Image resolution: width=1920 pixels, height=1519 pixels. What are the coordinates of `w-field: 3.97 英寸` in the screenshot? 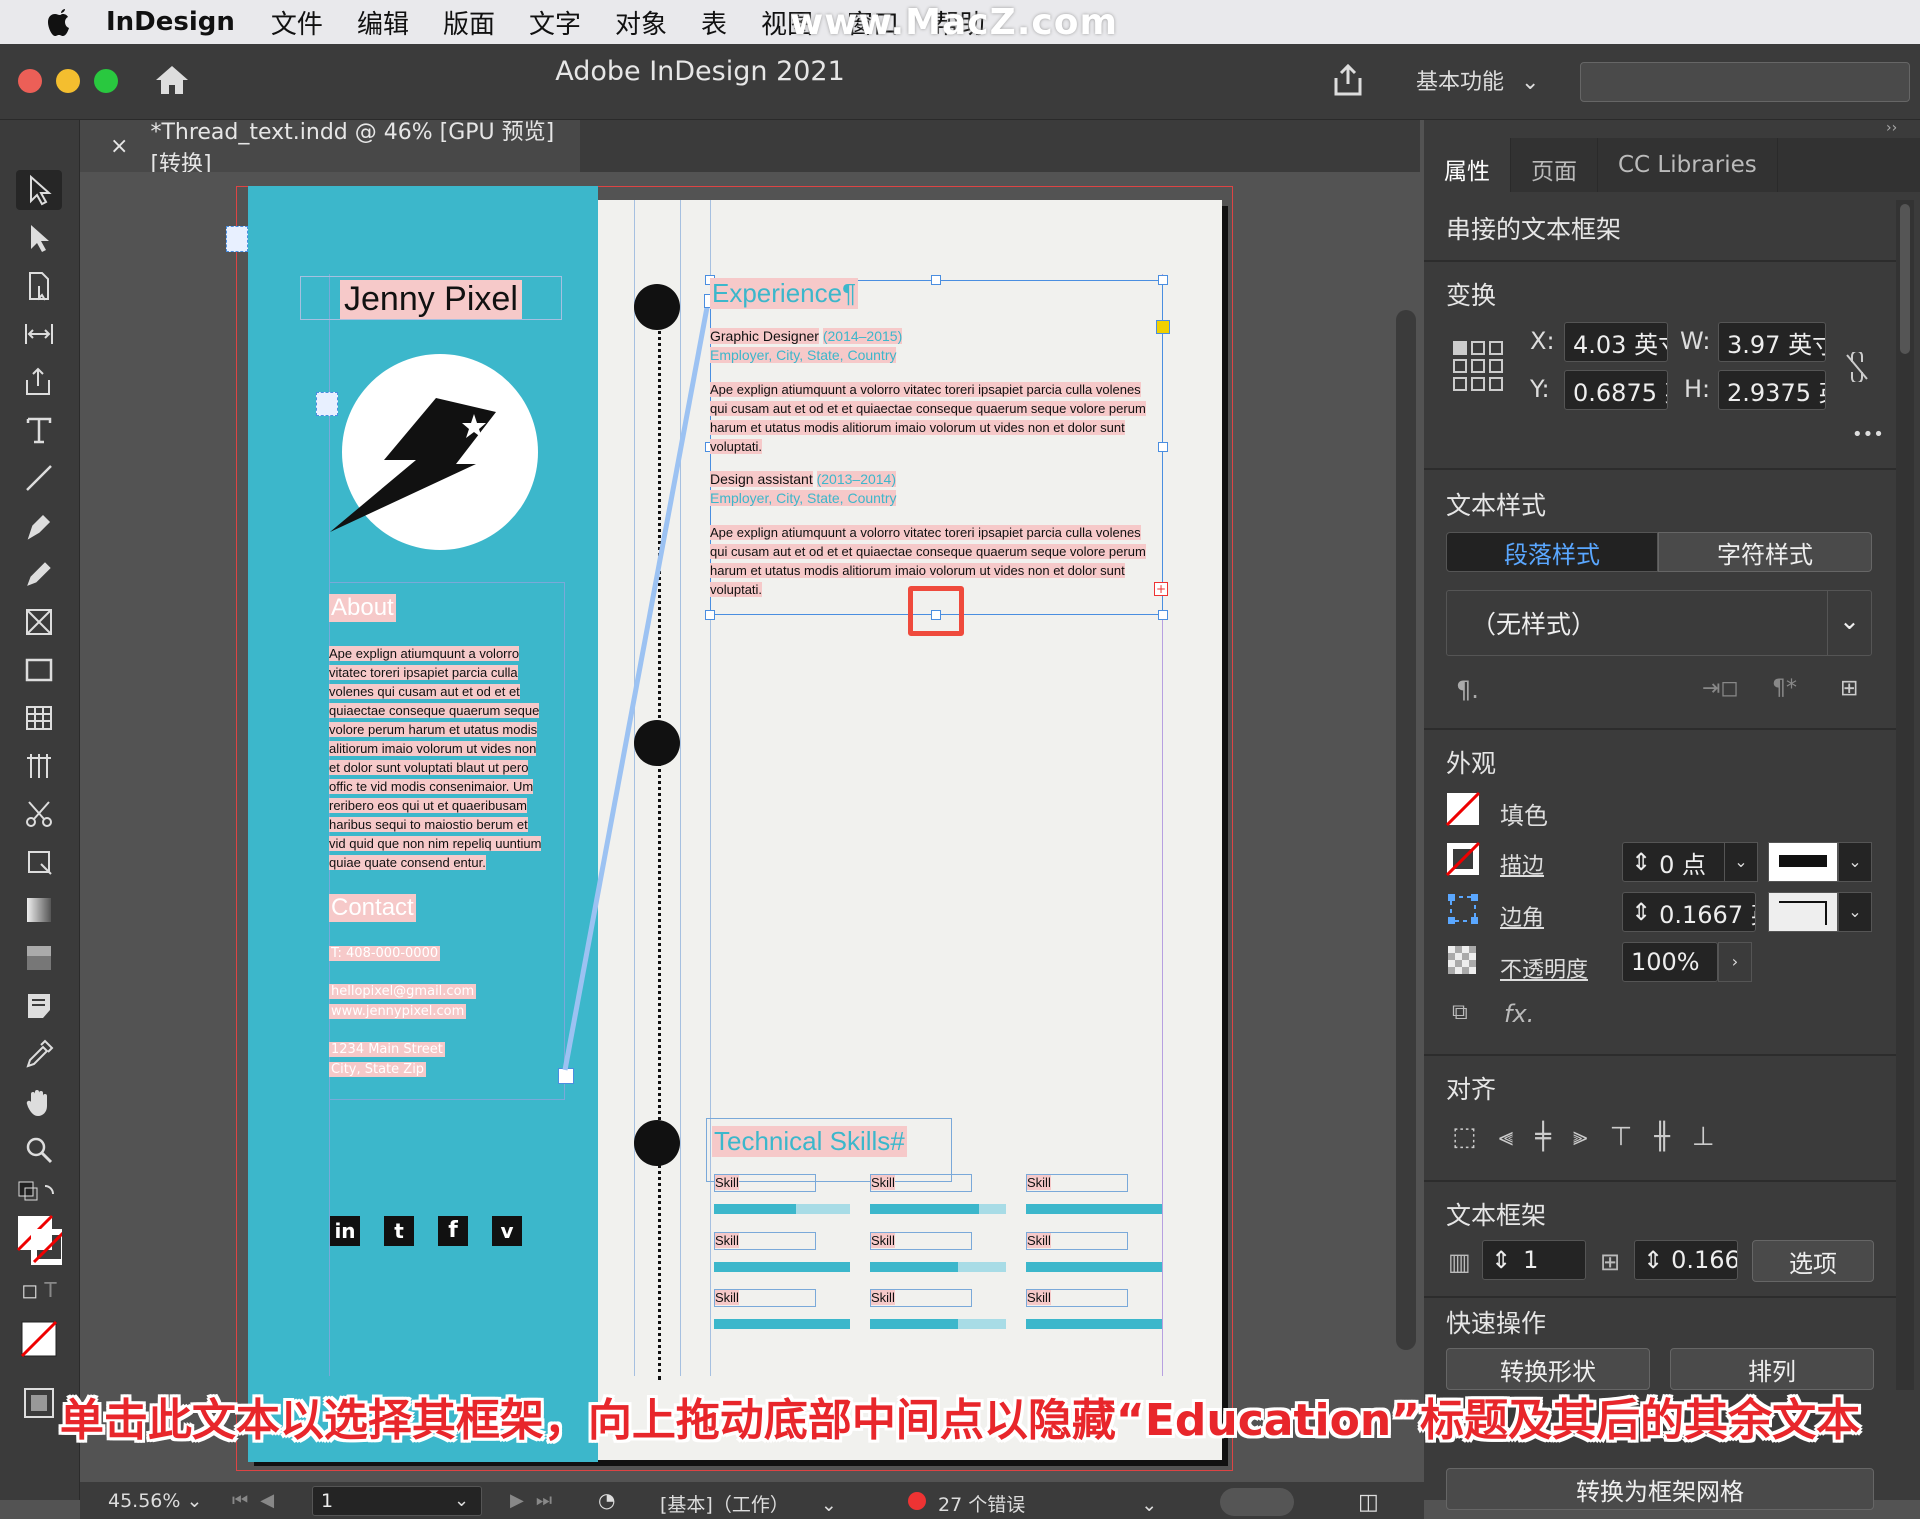 It's located at (1772, 342).